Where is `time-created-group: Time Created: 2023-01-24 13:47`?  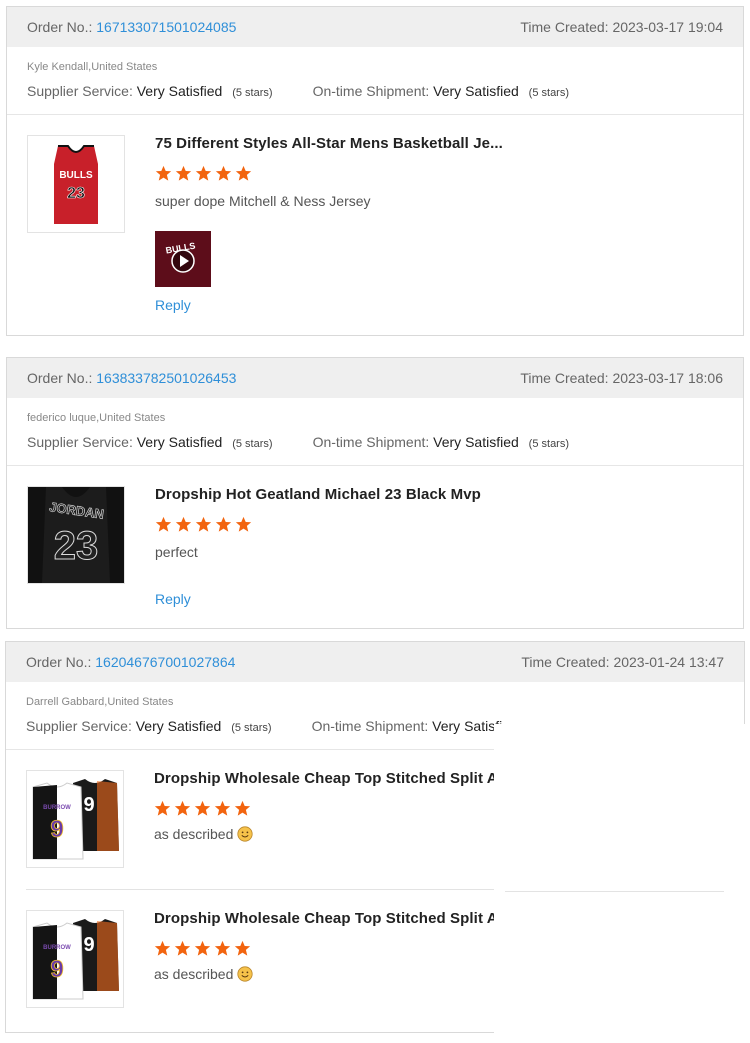
time-created-group: Time Created: 2023-01-24 13:47 is located at coordinates (622, 662).